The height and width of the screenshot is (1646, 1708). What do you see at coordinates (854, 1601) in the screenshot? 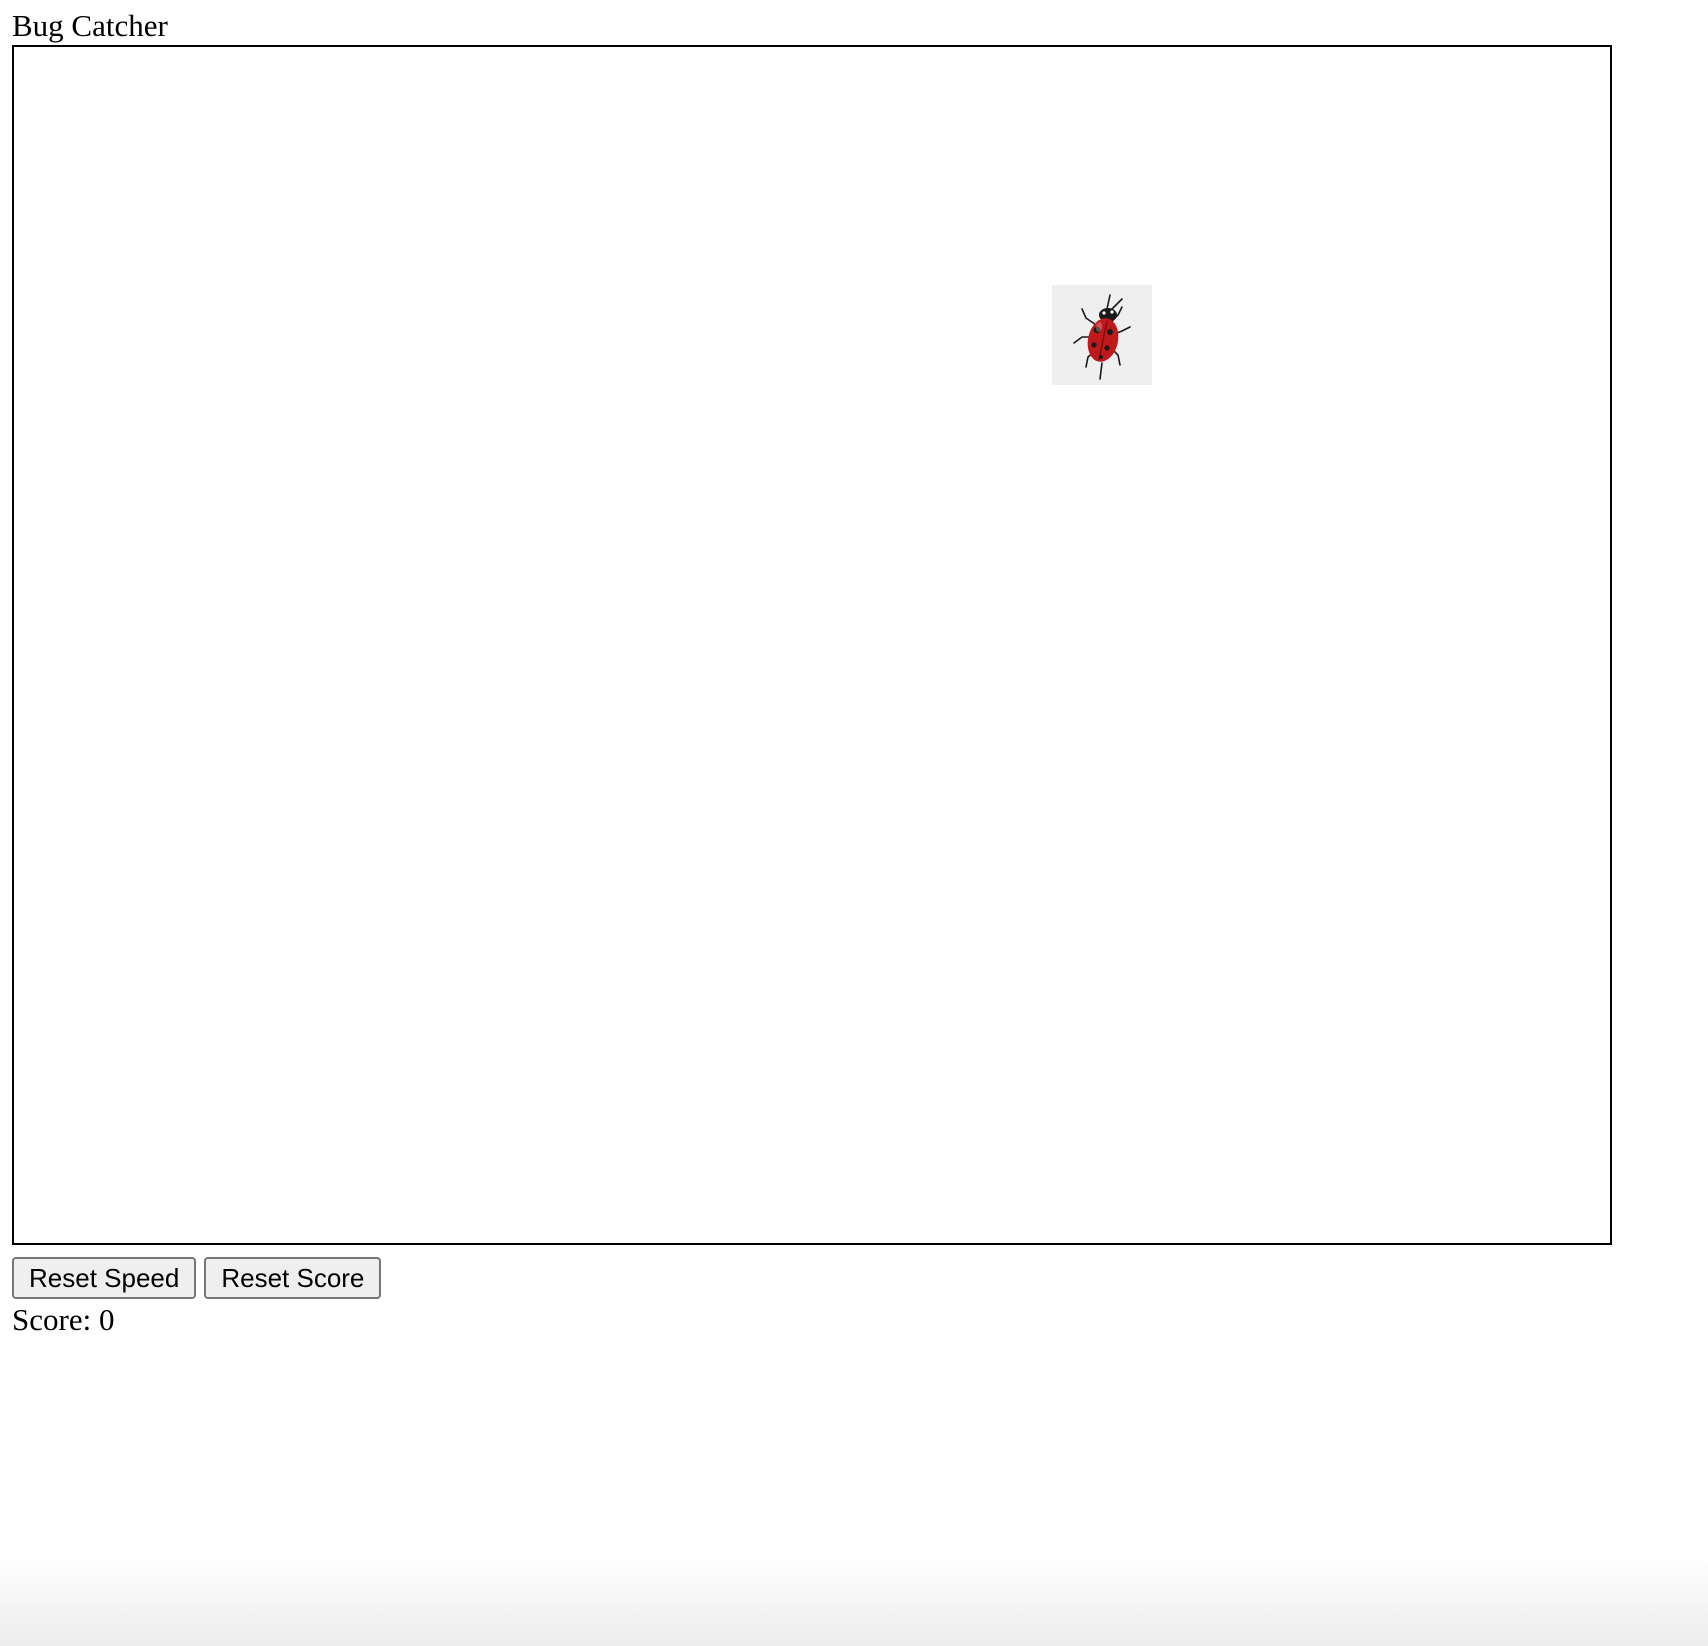
I see `window-bottom-edge` at bounding box center [854, 1601].